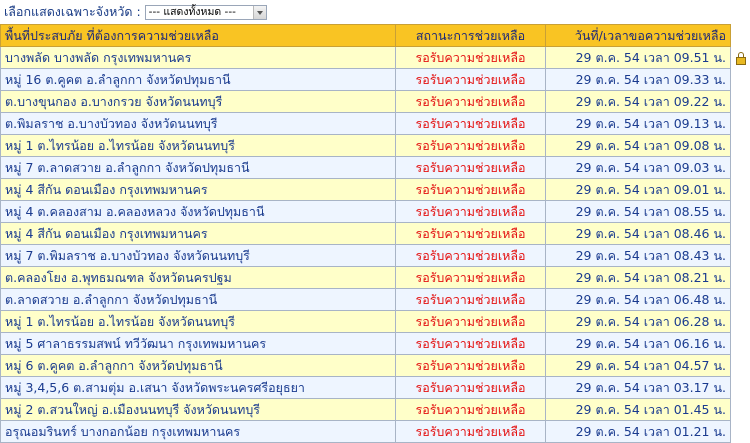  Describe the element at coordinates (470, 35) in the screenshot. I see `column-header-status: สถานะการช่วยเหลือ` at that location.